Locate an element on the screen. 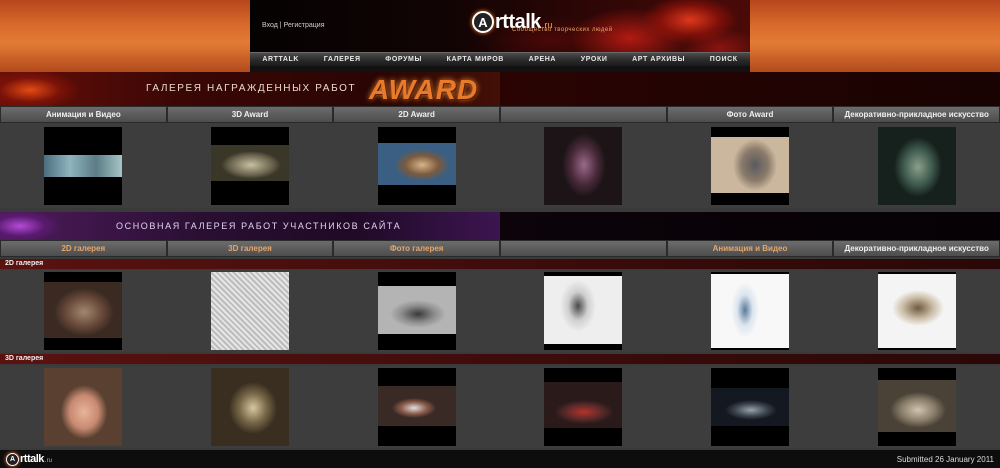  auth-links: Вход | Регистрация is located at coordinates (293, 25).